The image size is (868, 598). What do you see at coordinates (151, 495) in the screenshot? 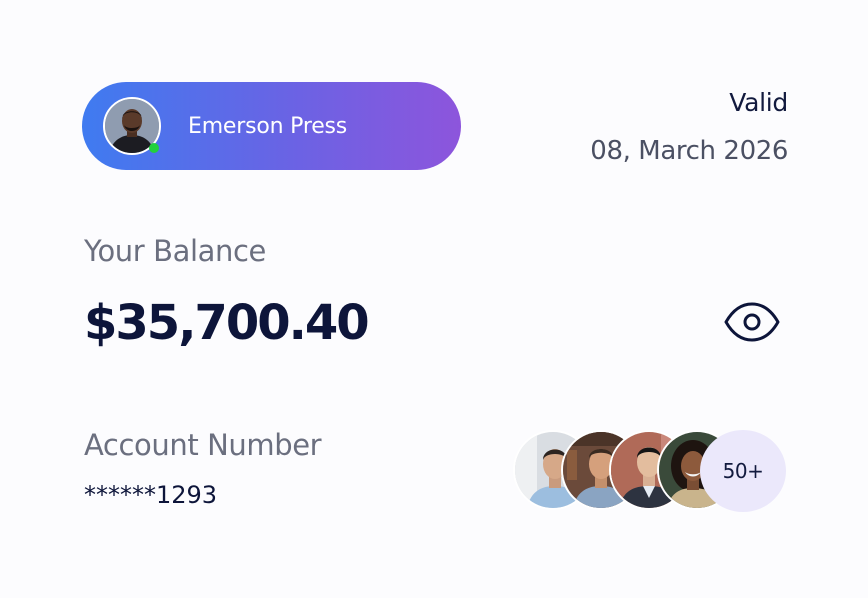
I see `account-number-value: ******1293` at bounding box center [151, 495].